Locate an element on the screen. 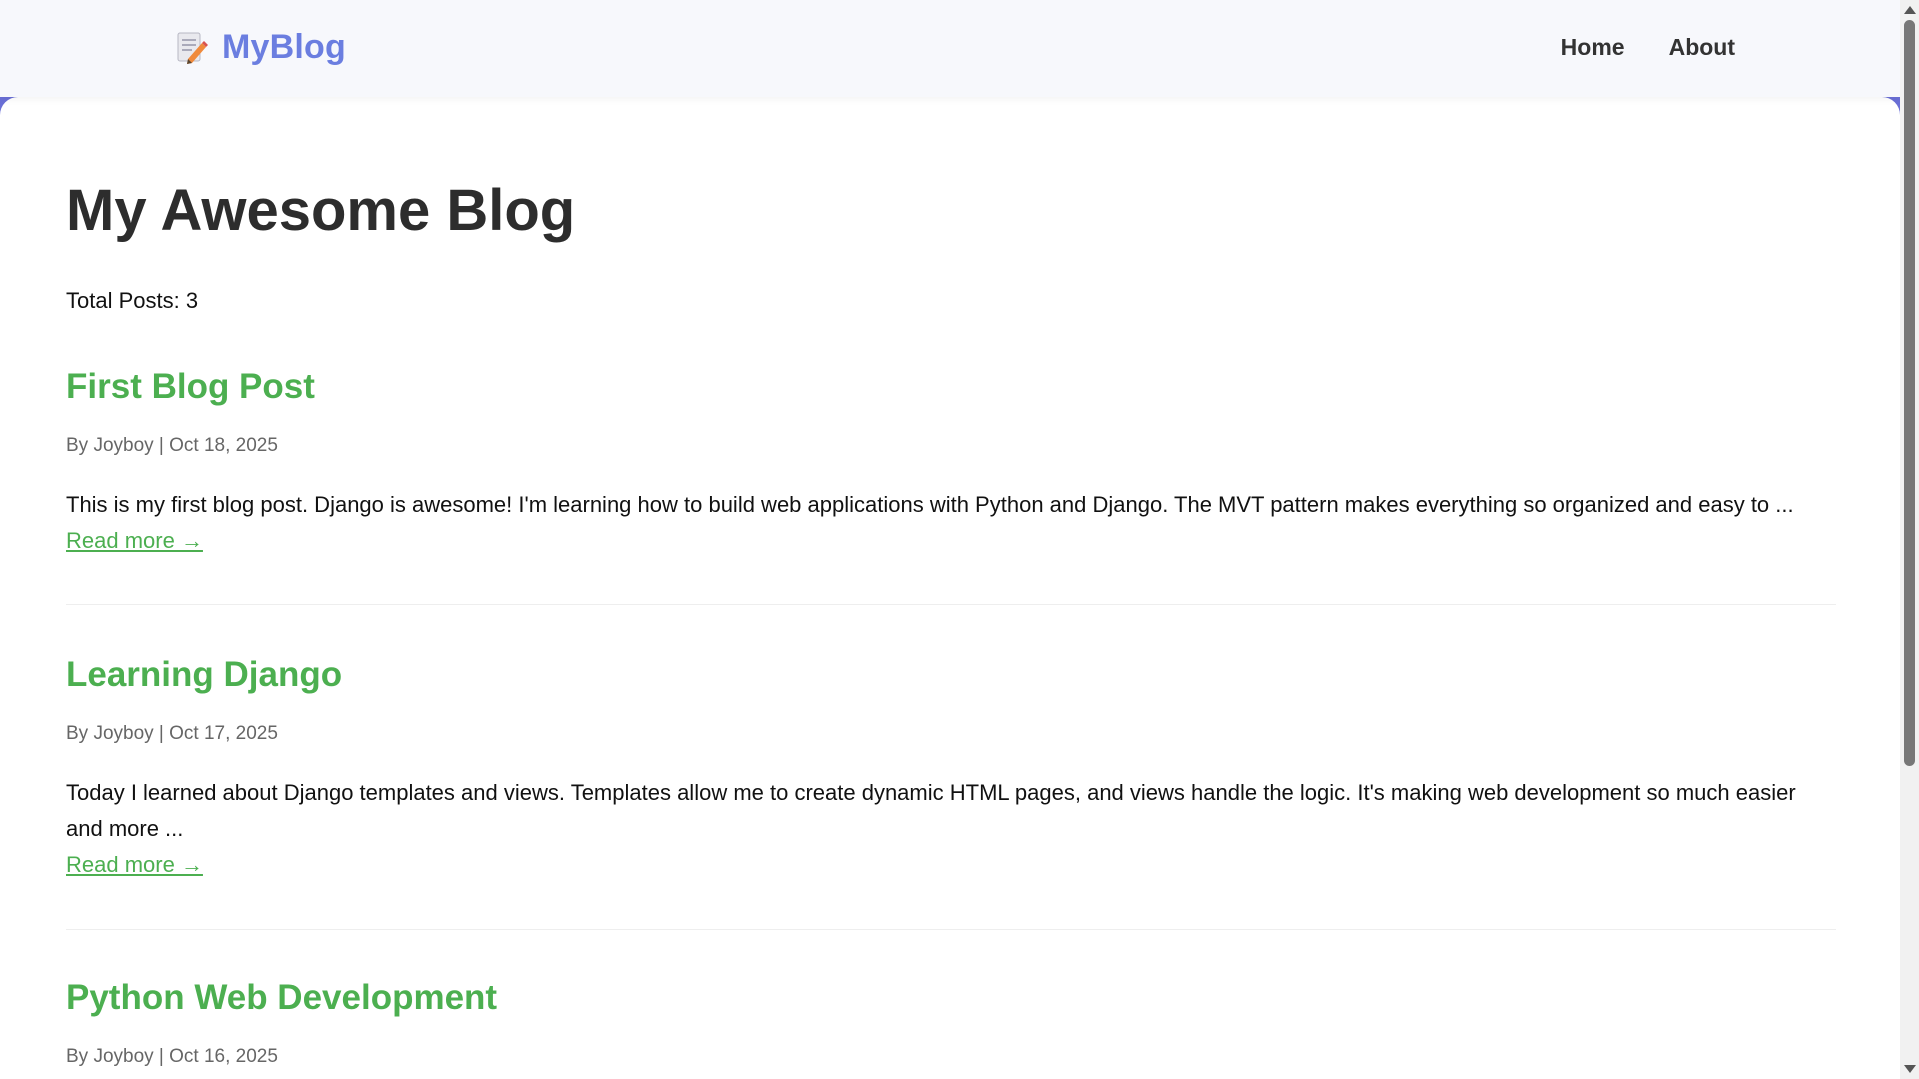  vertical-scrollbar is located at coordinates (1909, 539).